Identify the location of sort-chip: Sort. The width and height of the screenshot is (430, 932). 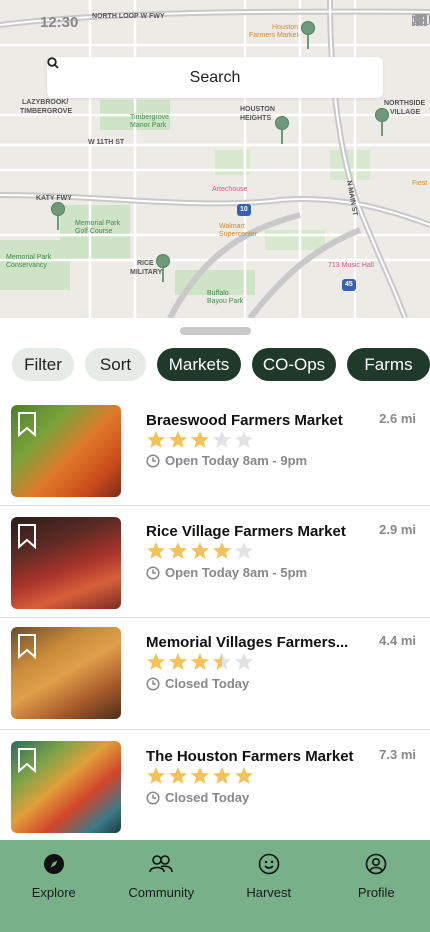
(115, 364).